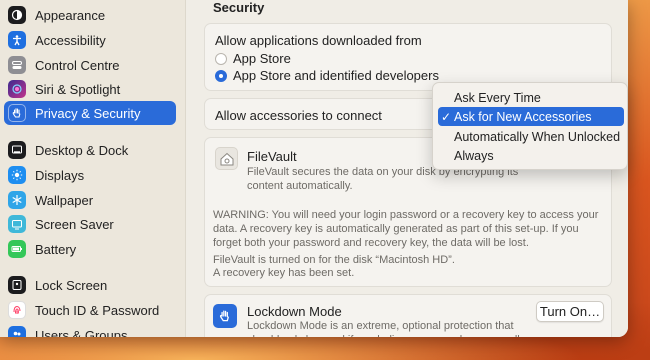 The height and width of the screenshot is (360, 650). Describe the element at coordinates (70, 40) in the screenshot. I see `sidebar-item-label: Accessibility` at that location.